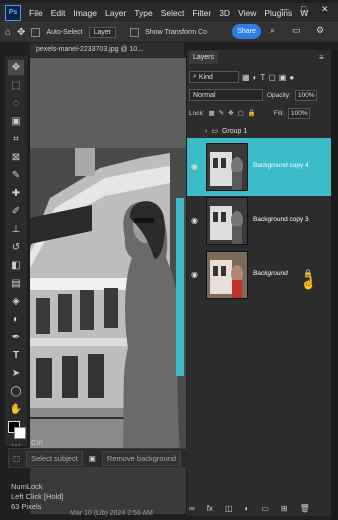  I want to click on menu-type: Type, so click(143, 13).